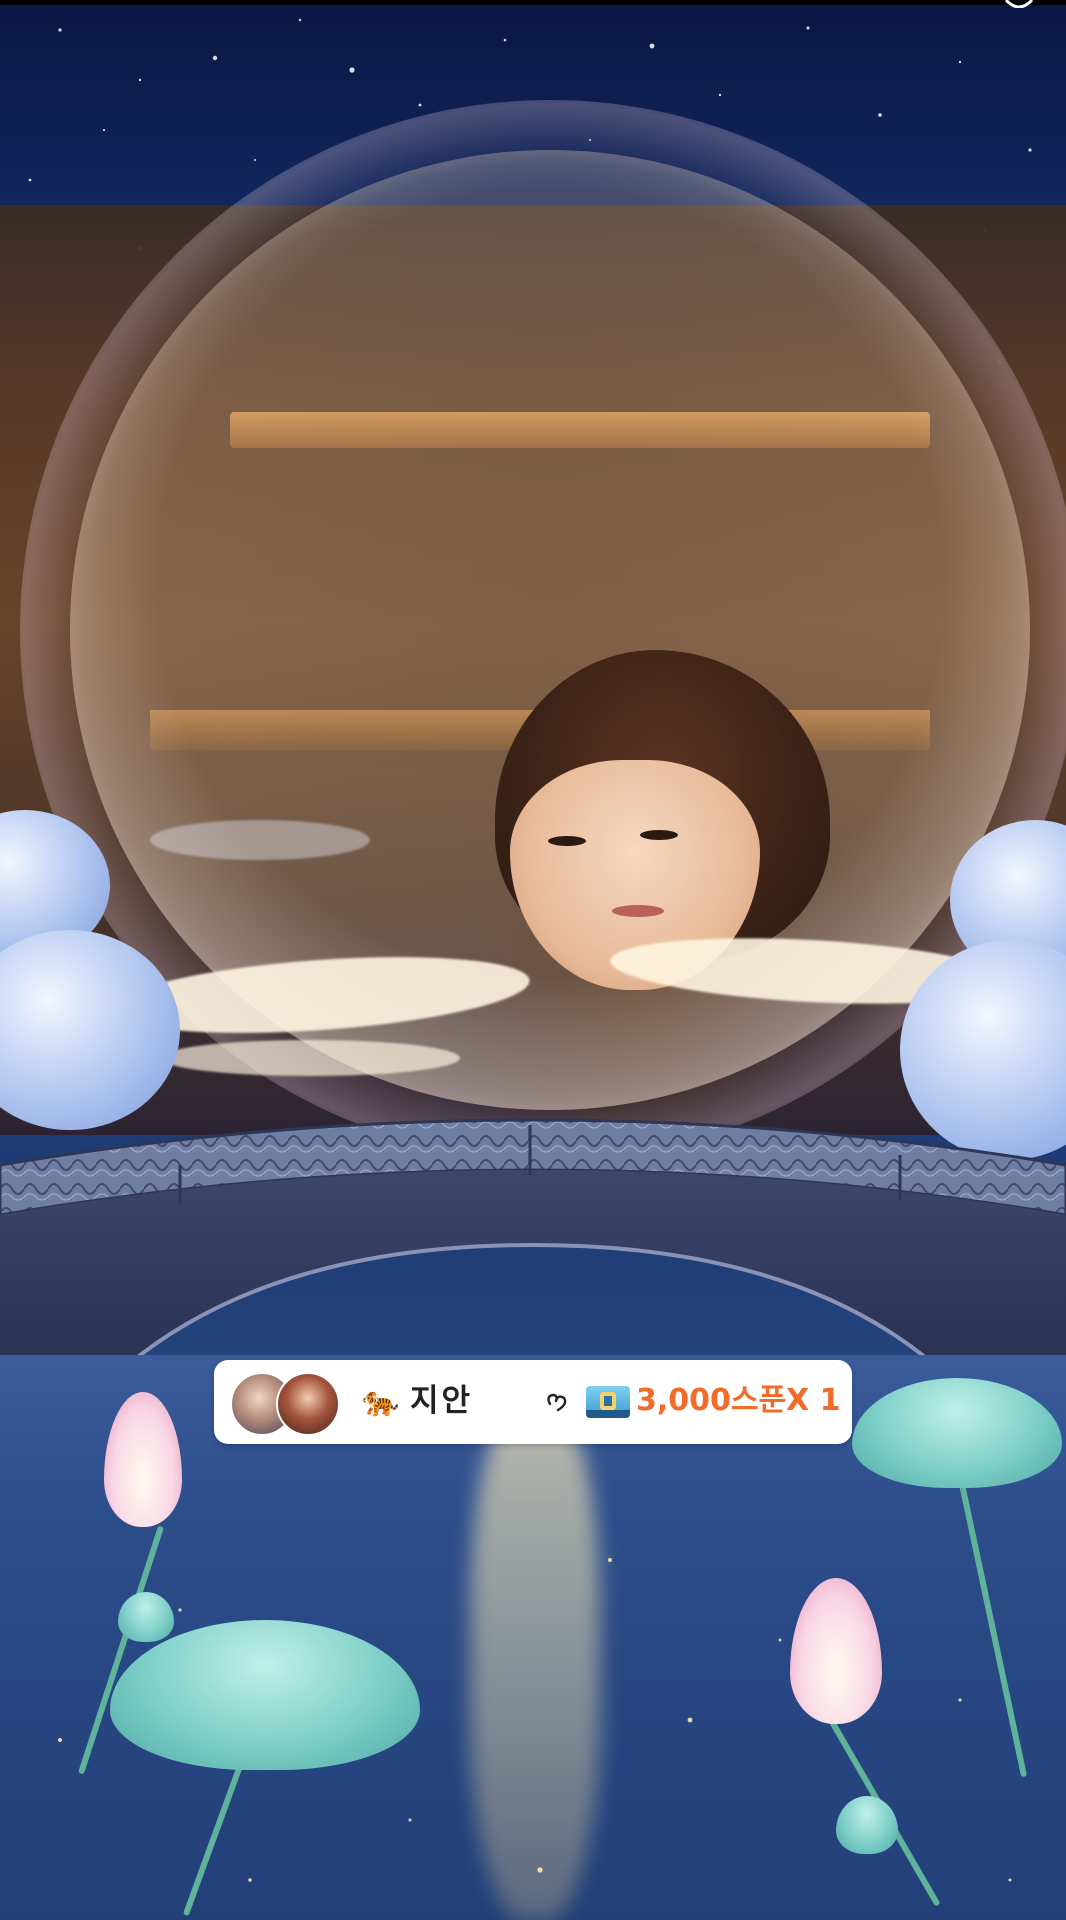 The width and height of the screenshot is (1066, 1920). What do you see at coordinates (711, 1400) in the screenshot?
I see `gift-amount: 3,000스푼` at bounding box center [711, 1400].